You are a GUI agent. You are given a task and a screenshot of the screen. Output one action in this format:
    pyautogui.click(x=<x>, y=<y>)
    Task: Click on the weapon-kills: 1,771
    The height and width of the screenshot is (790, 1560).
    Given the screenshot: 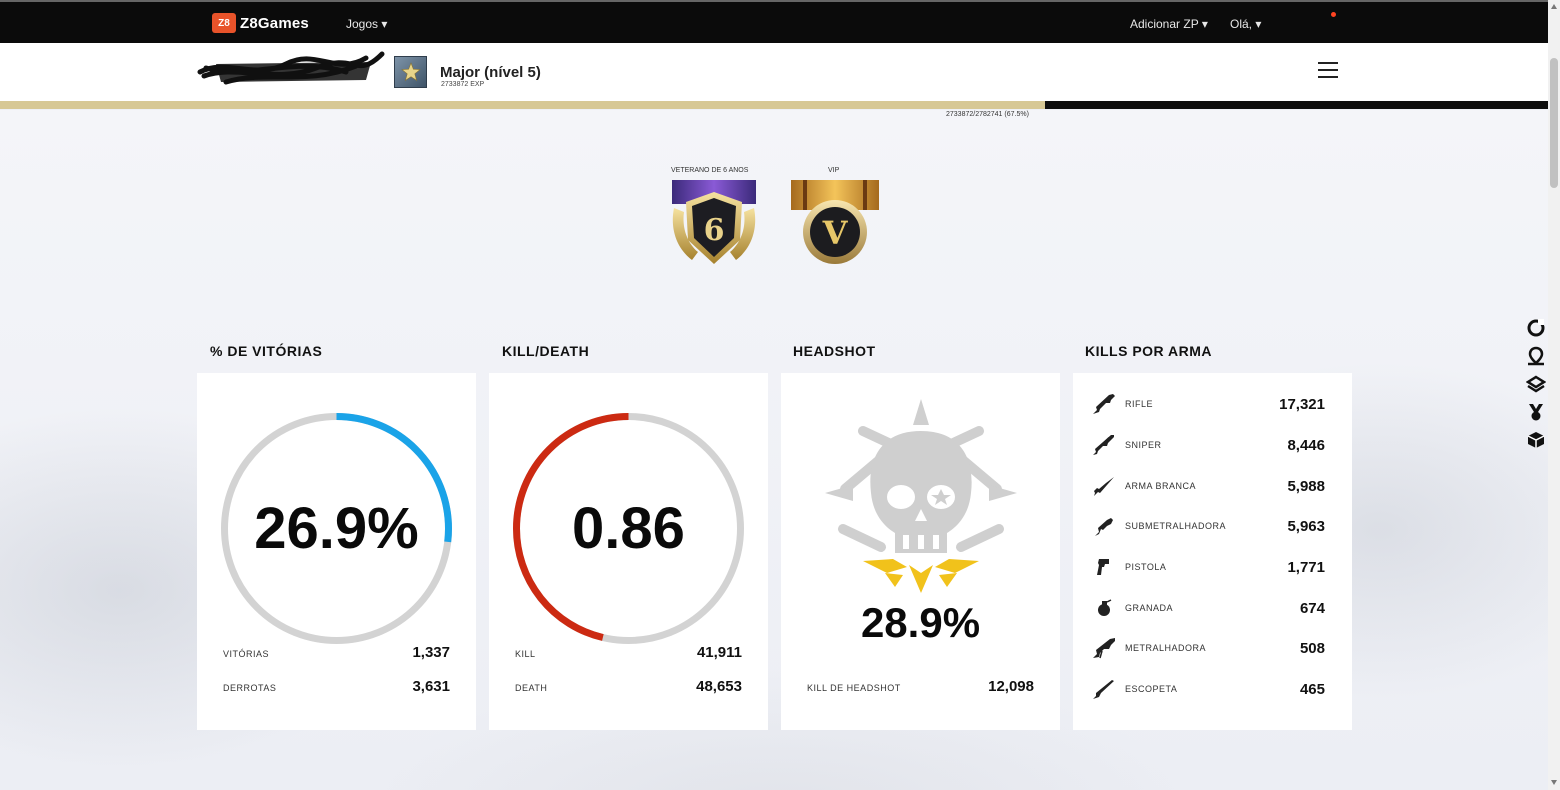 What is the action you would take?
    pyautogui.click(x=1306, y=567)
    